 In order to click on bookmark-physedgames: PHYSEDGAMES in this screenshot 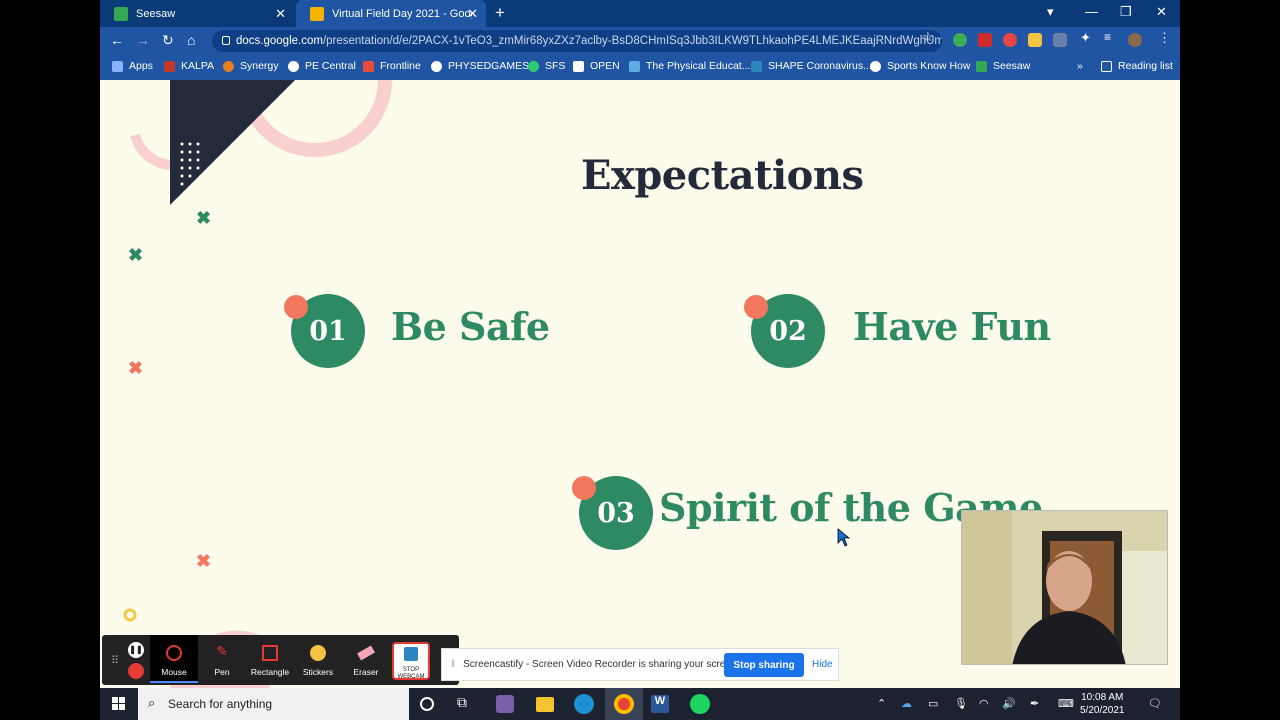, I will do `click(480, 66)`.